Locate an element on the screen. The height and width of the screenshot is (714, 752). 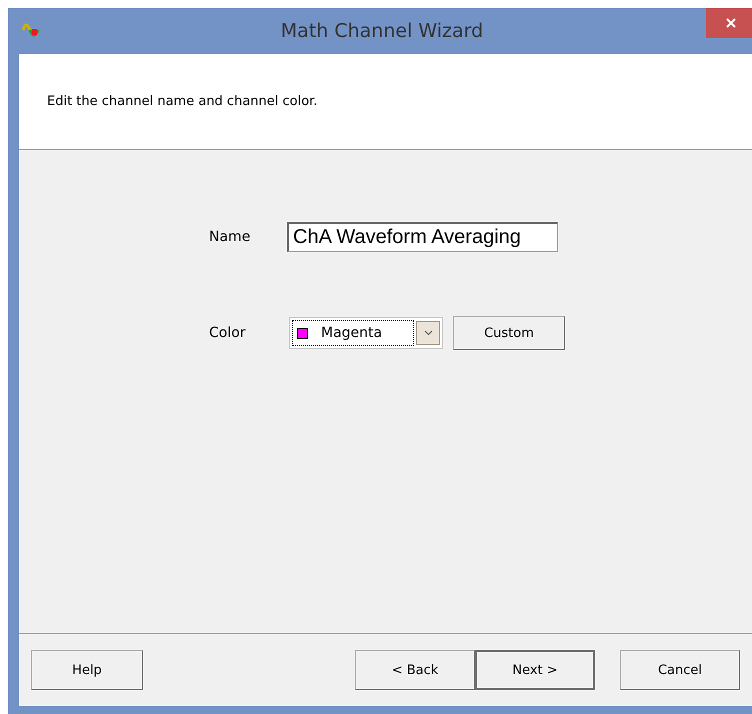
color-dropdown: Magenta is located at coordinates (366, 333).